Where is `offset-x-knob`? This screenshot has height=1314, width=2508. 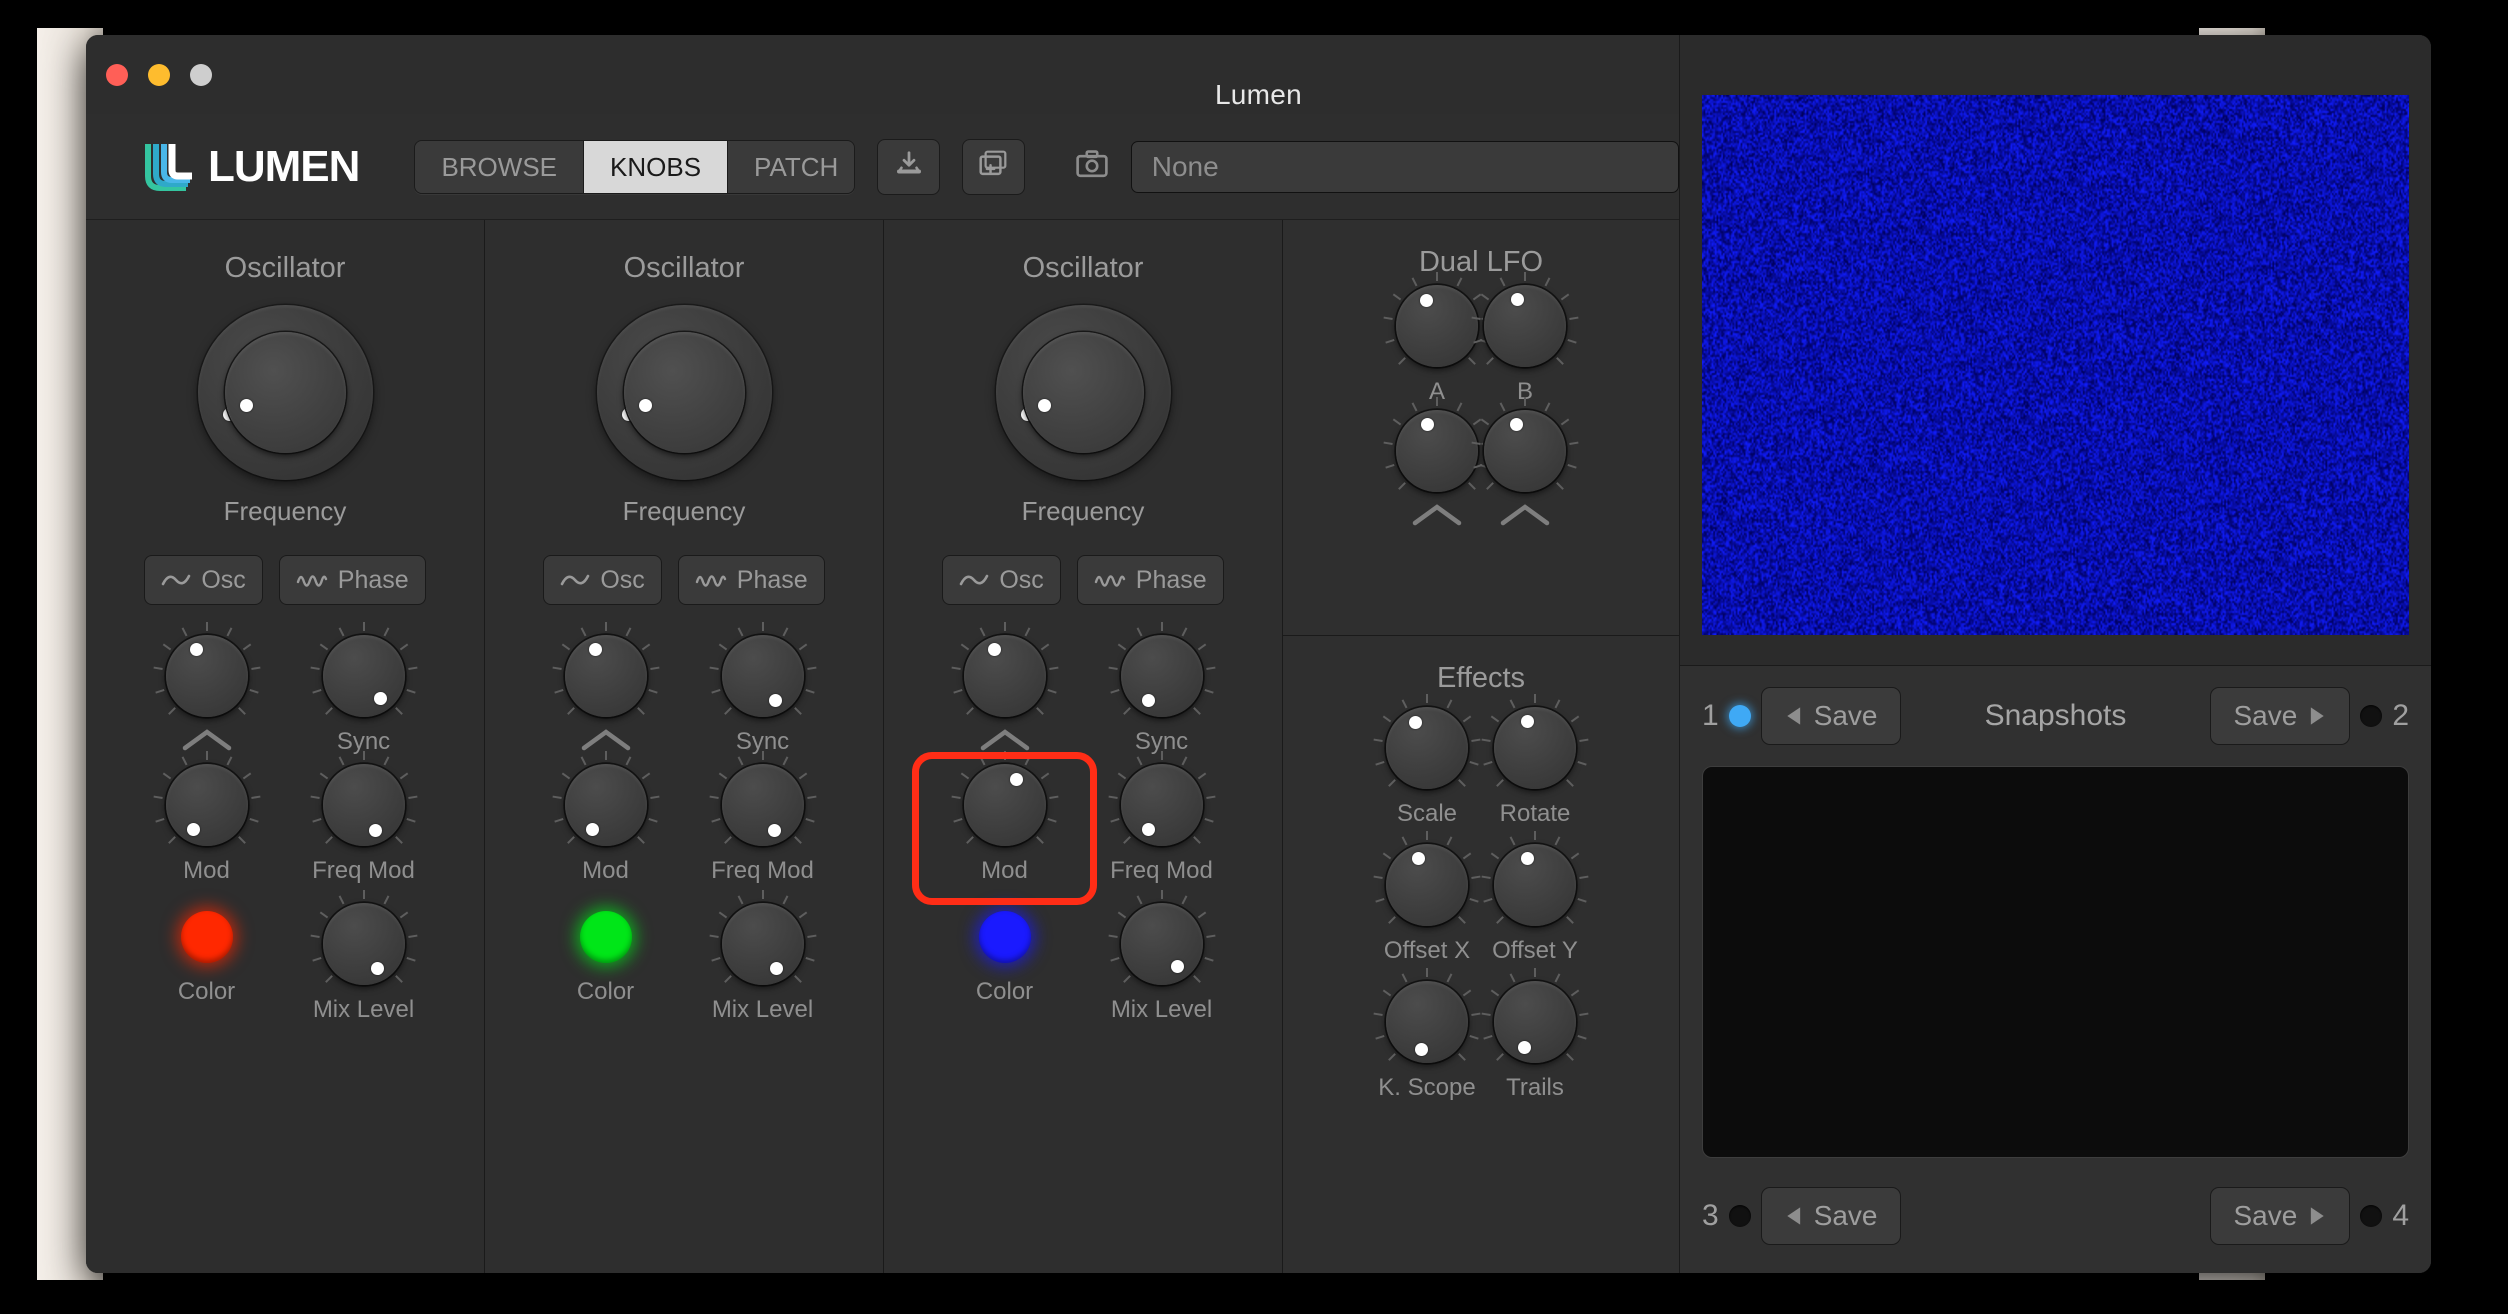 offset-x-knob is located at coordinates (1427, 878).